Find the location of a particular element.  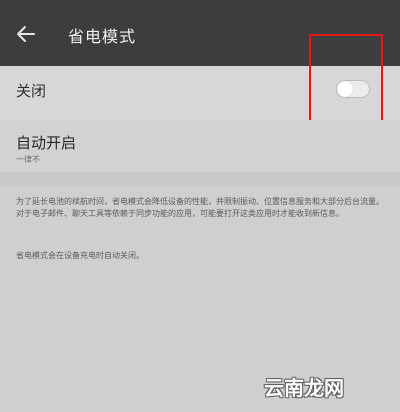

auto-enable-value: 一律不 is located at coordinates (28, 159).